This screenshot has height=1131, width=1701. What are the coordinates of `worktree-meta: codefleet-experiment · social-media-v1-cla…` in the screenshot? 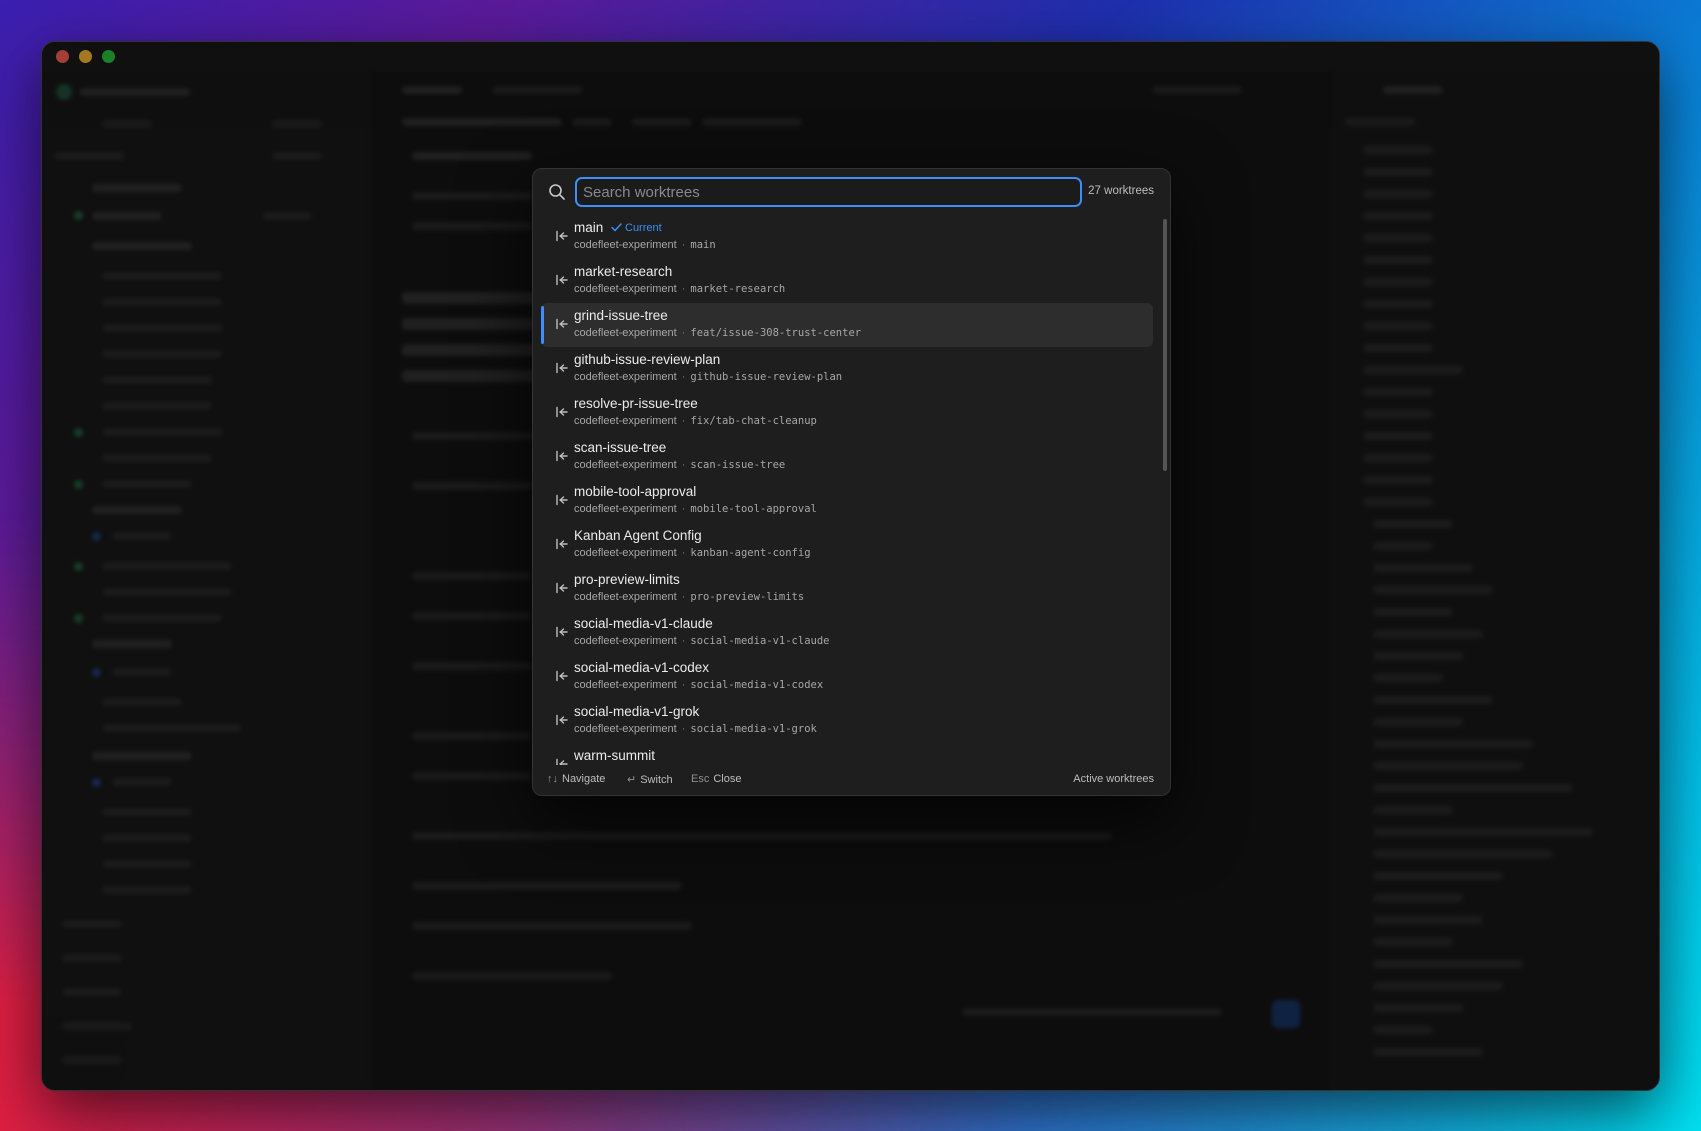 It's located at (701, 641).